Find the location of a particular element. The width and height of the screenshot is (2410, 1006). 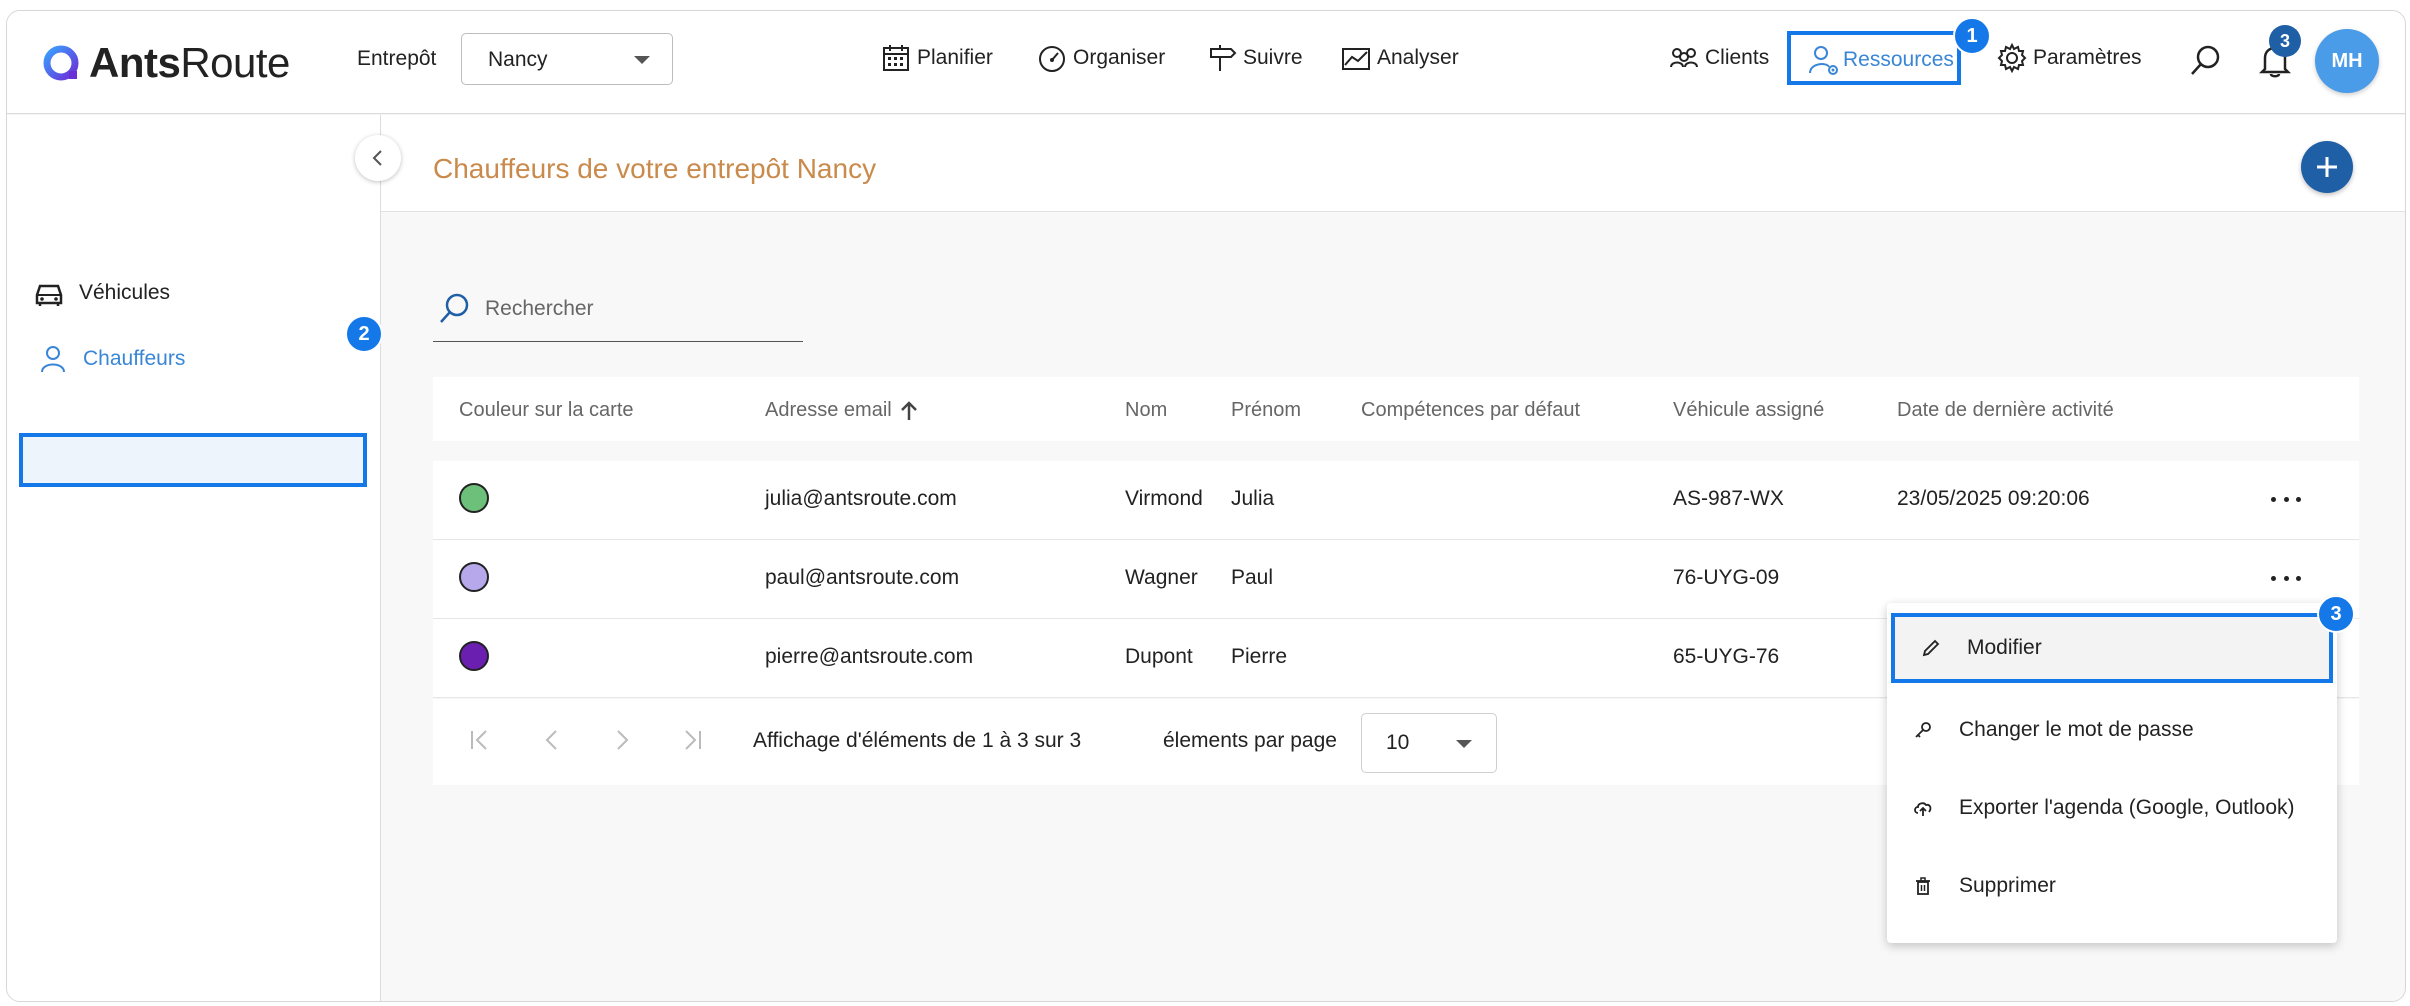

column-header-email: Adresse email is located at coordinates (841, 410).